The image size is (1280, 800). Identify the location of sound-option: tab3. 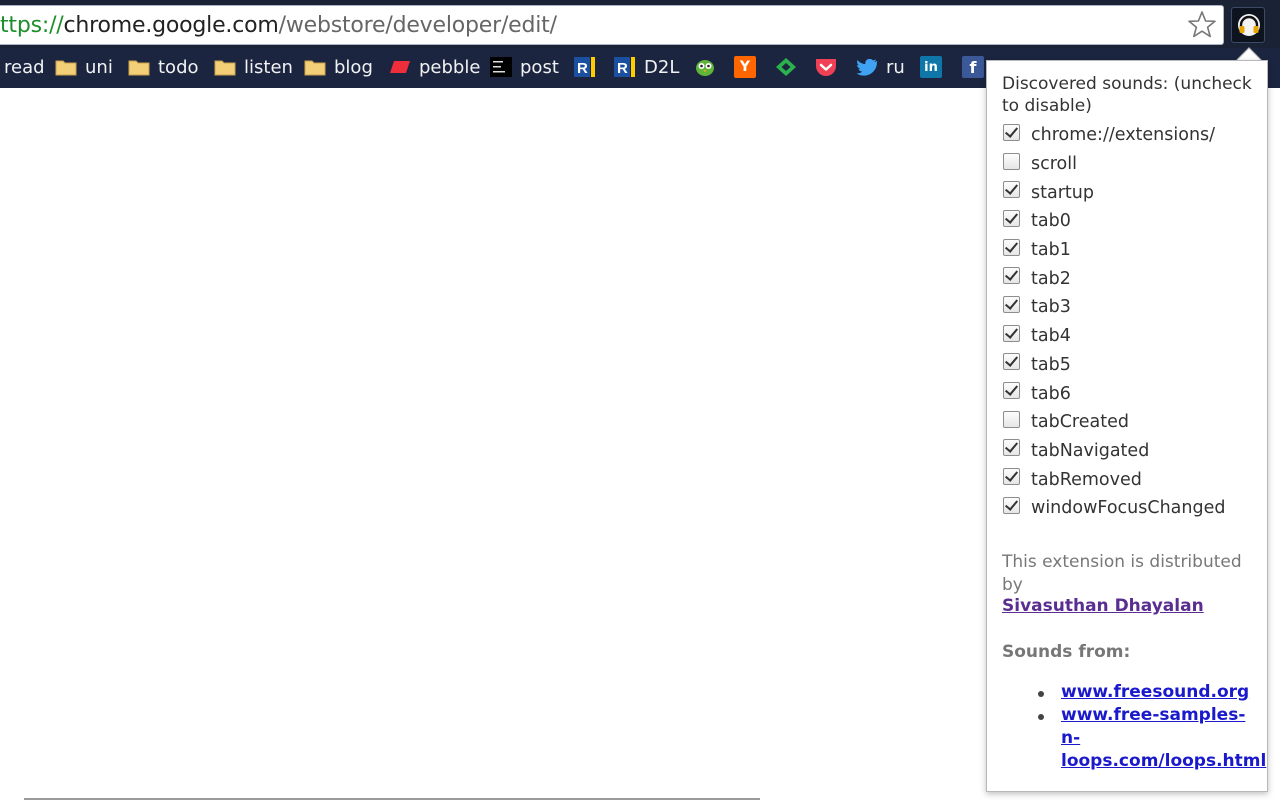
(1114, 307).